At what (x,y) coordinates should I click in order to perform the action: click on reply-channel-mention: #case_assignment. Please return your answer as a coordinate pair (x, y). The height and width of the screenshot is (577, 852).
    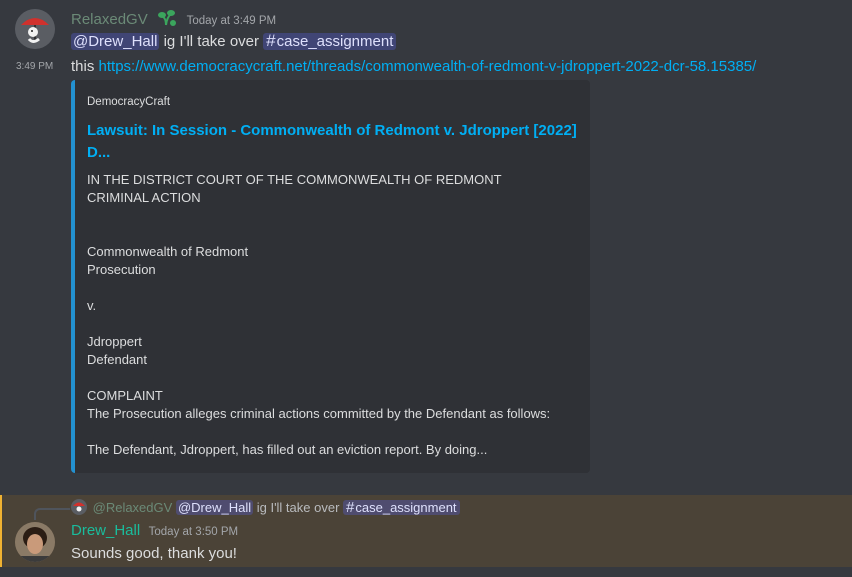
    Looking at the image, I should click on (401, 507).